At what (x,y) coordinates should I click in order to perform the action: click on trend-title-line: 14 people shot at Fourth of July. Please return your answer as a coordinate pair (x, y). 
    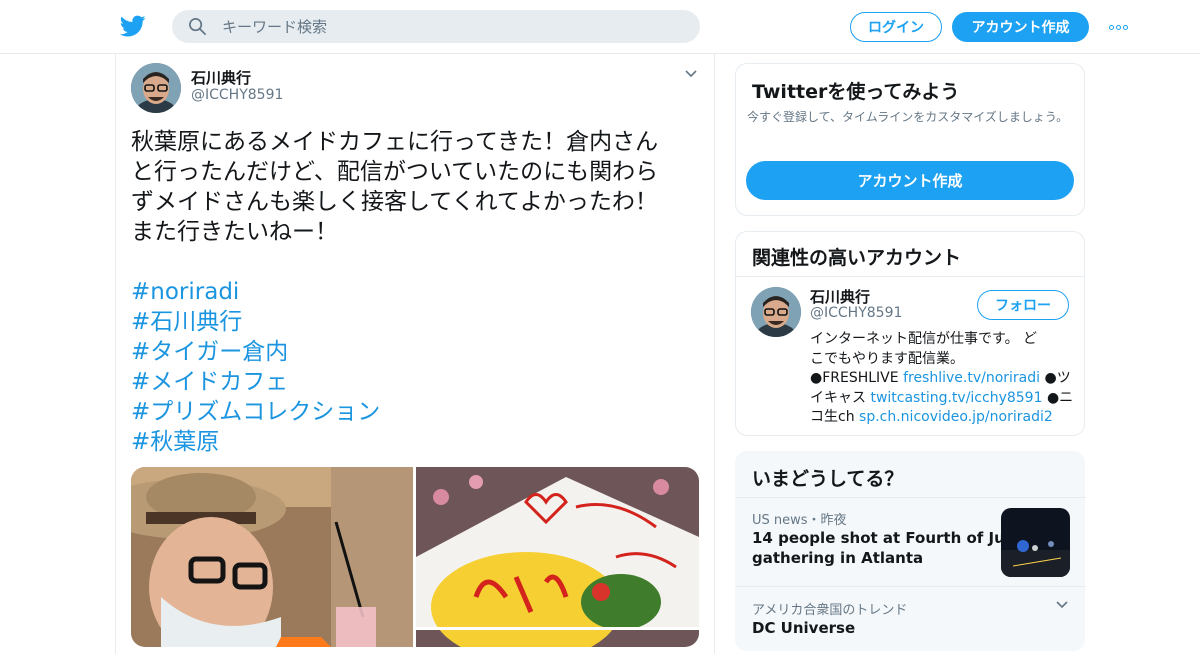
    Looking at the image, I should click on (886, 538).